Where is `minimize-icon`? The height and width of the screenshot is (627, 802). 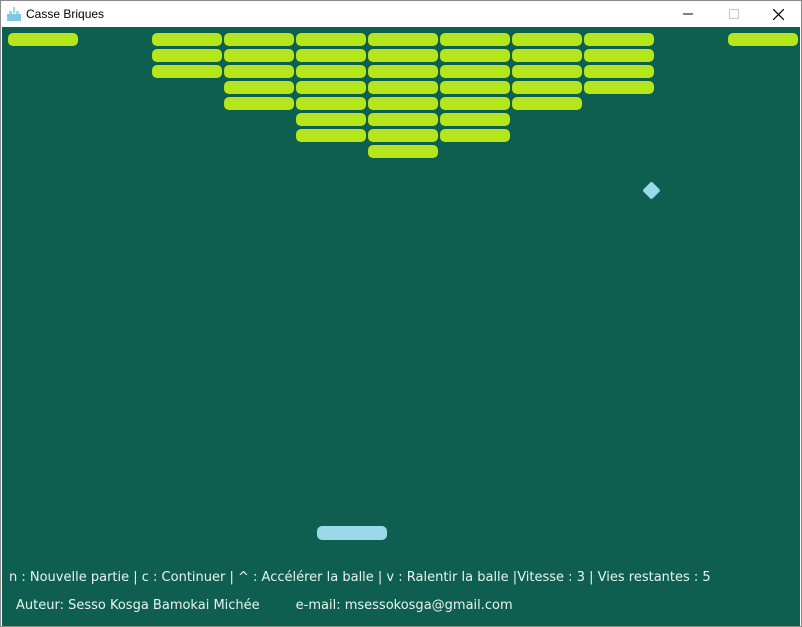 minimize-icon is located at coordinates (688, 14).